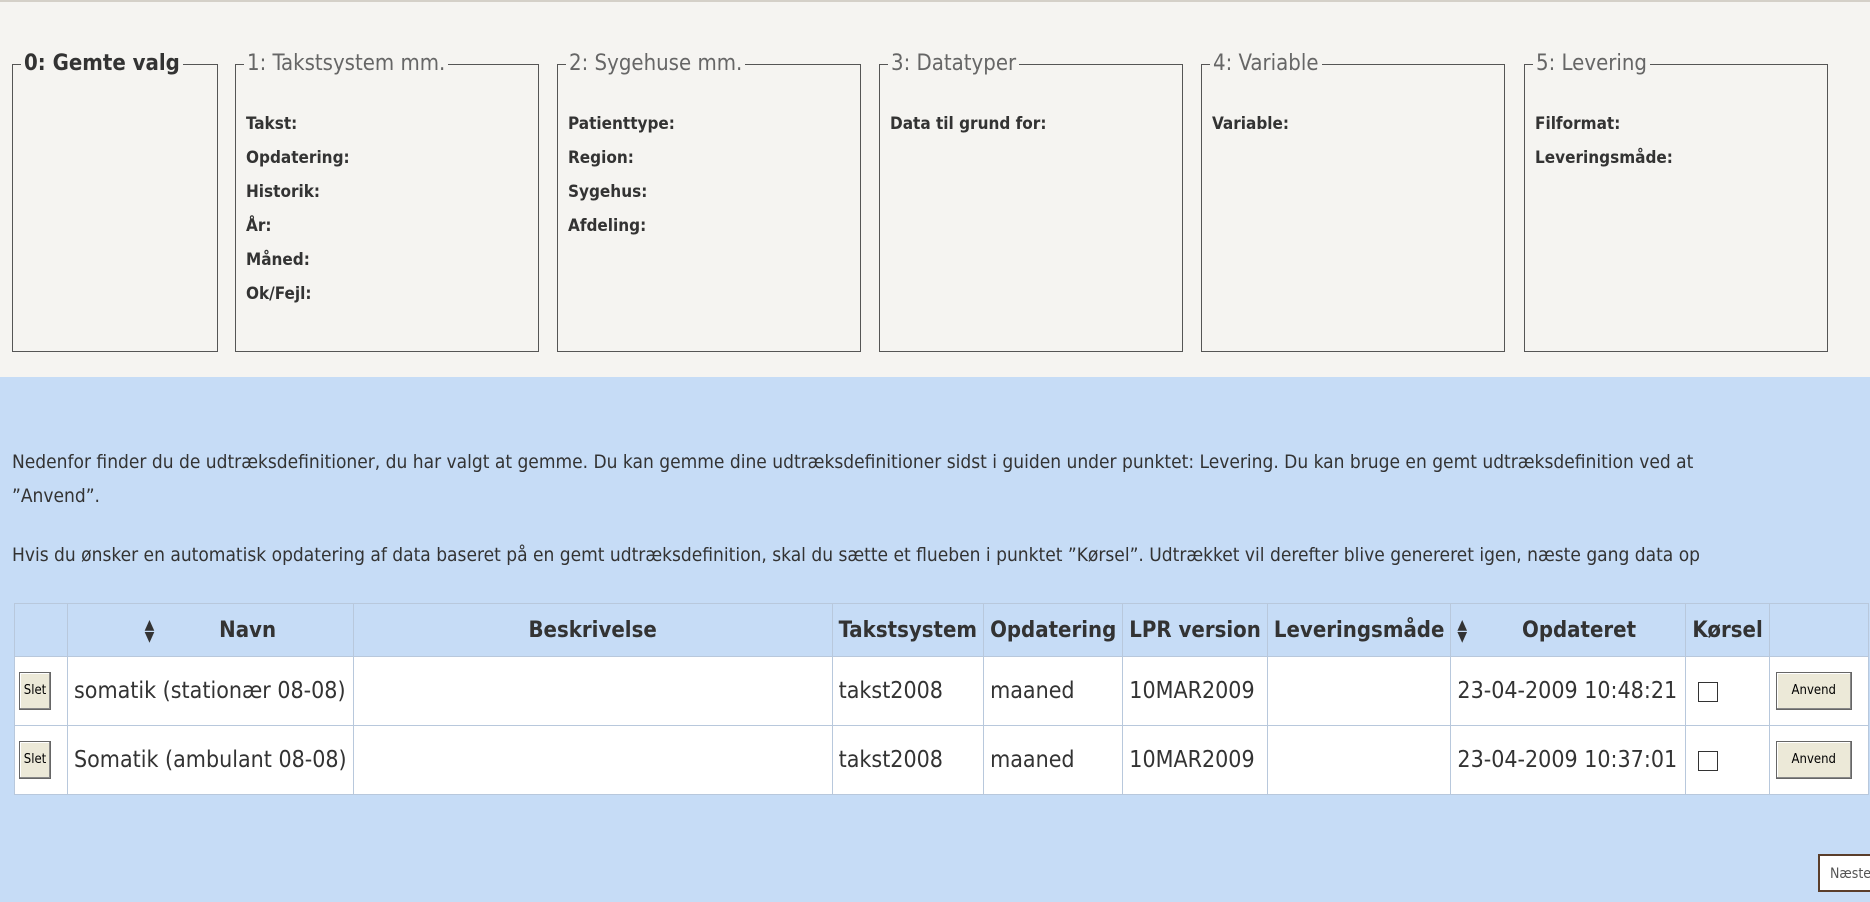 Image resolution: width=1870 pixels, height=902 pixels. I want to click on header-slet, so click(41, 630).